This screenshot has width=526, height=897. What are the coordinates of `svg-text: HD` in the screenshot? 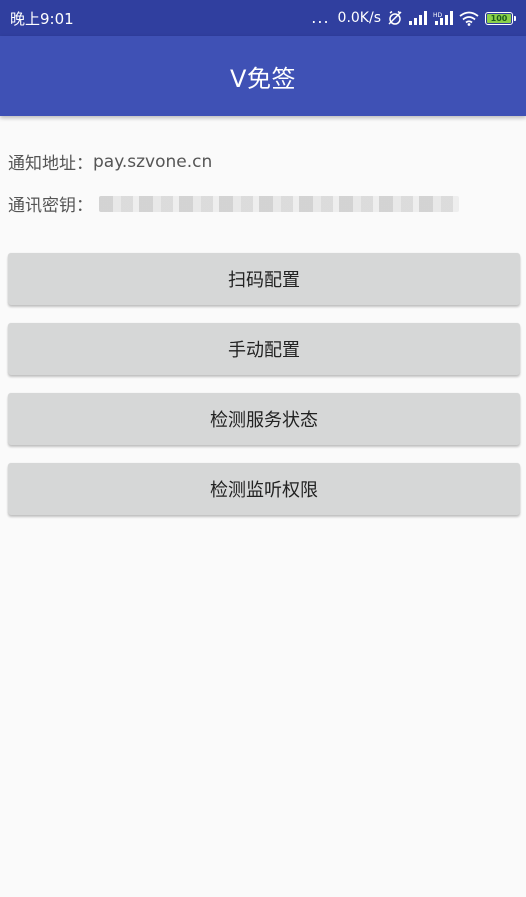 It's located at (438, 15).